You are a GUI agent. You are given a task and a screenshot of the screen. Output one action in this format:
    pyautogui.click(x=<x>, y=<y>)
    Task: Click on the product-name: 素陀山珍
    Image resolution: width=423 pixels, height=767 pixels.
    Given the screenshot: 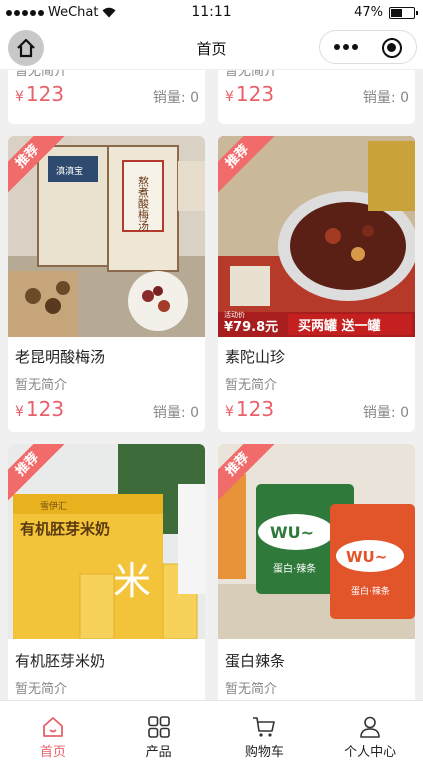 What is the action you would take?
    pyautogui.click(x=255, y=357)
    